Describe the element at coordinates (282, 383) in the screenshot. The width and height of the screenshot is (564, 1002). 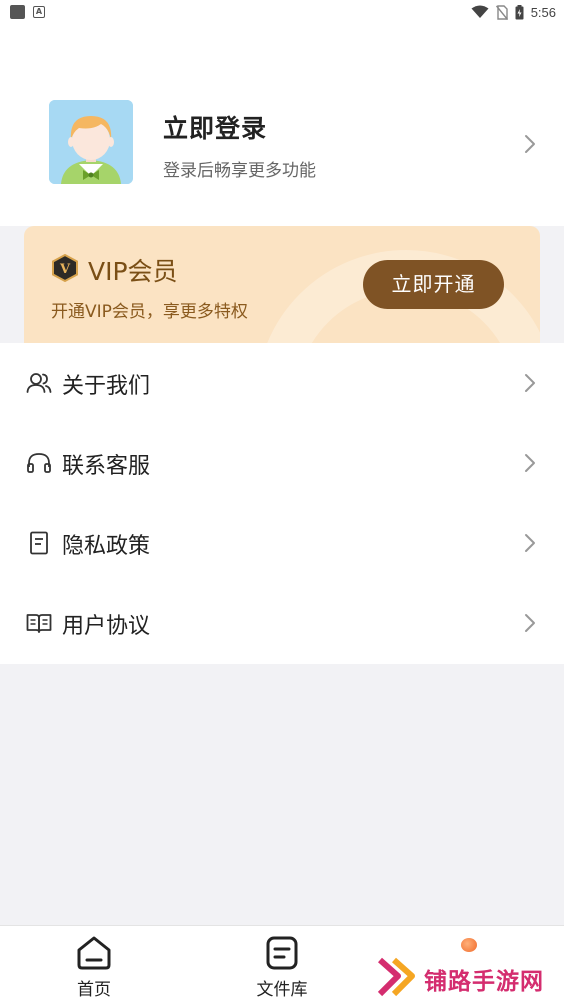
I see `menu-item-about-us: 关于我们` at that location.